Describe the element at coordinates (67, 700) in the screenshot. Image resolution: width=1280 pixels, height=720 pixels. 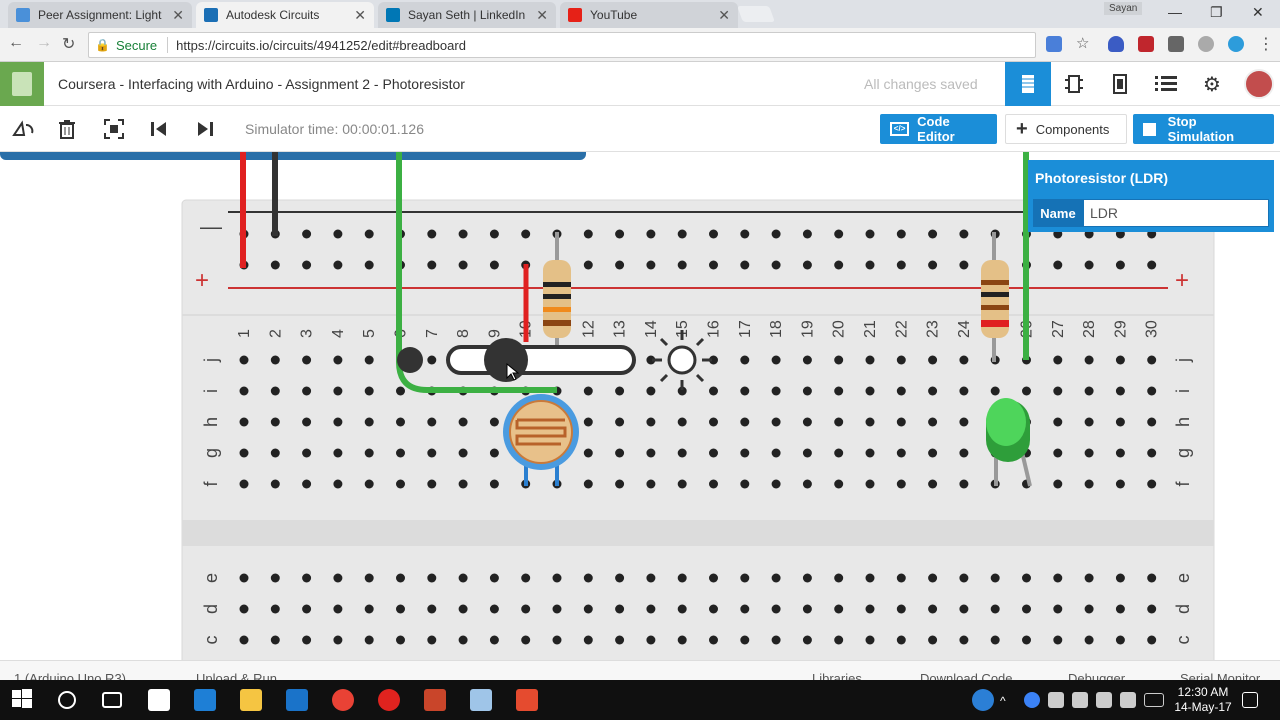
I see `cortana-search-icon` at that location.